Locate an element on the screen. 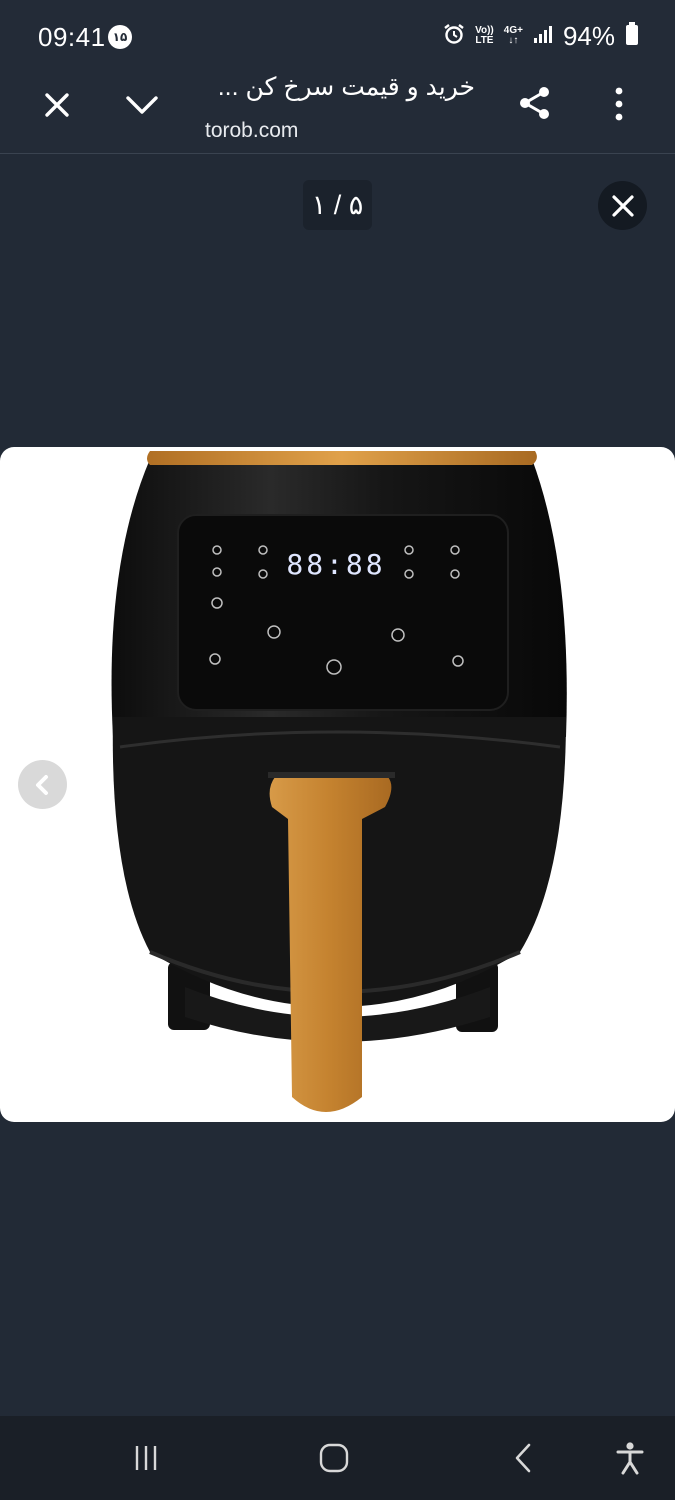  viewer-close-button is located at coordinates (622, 205).